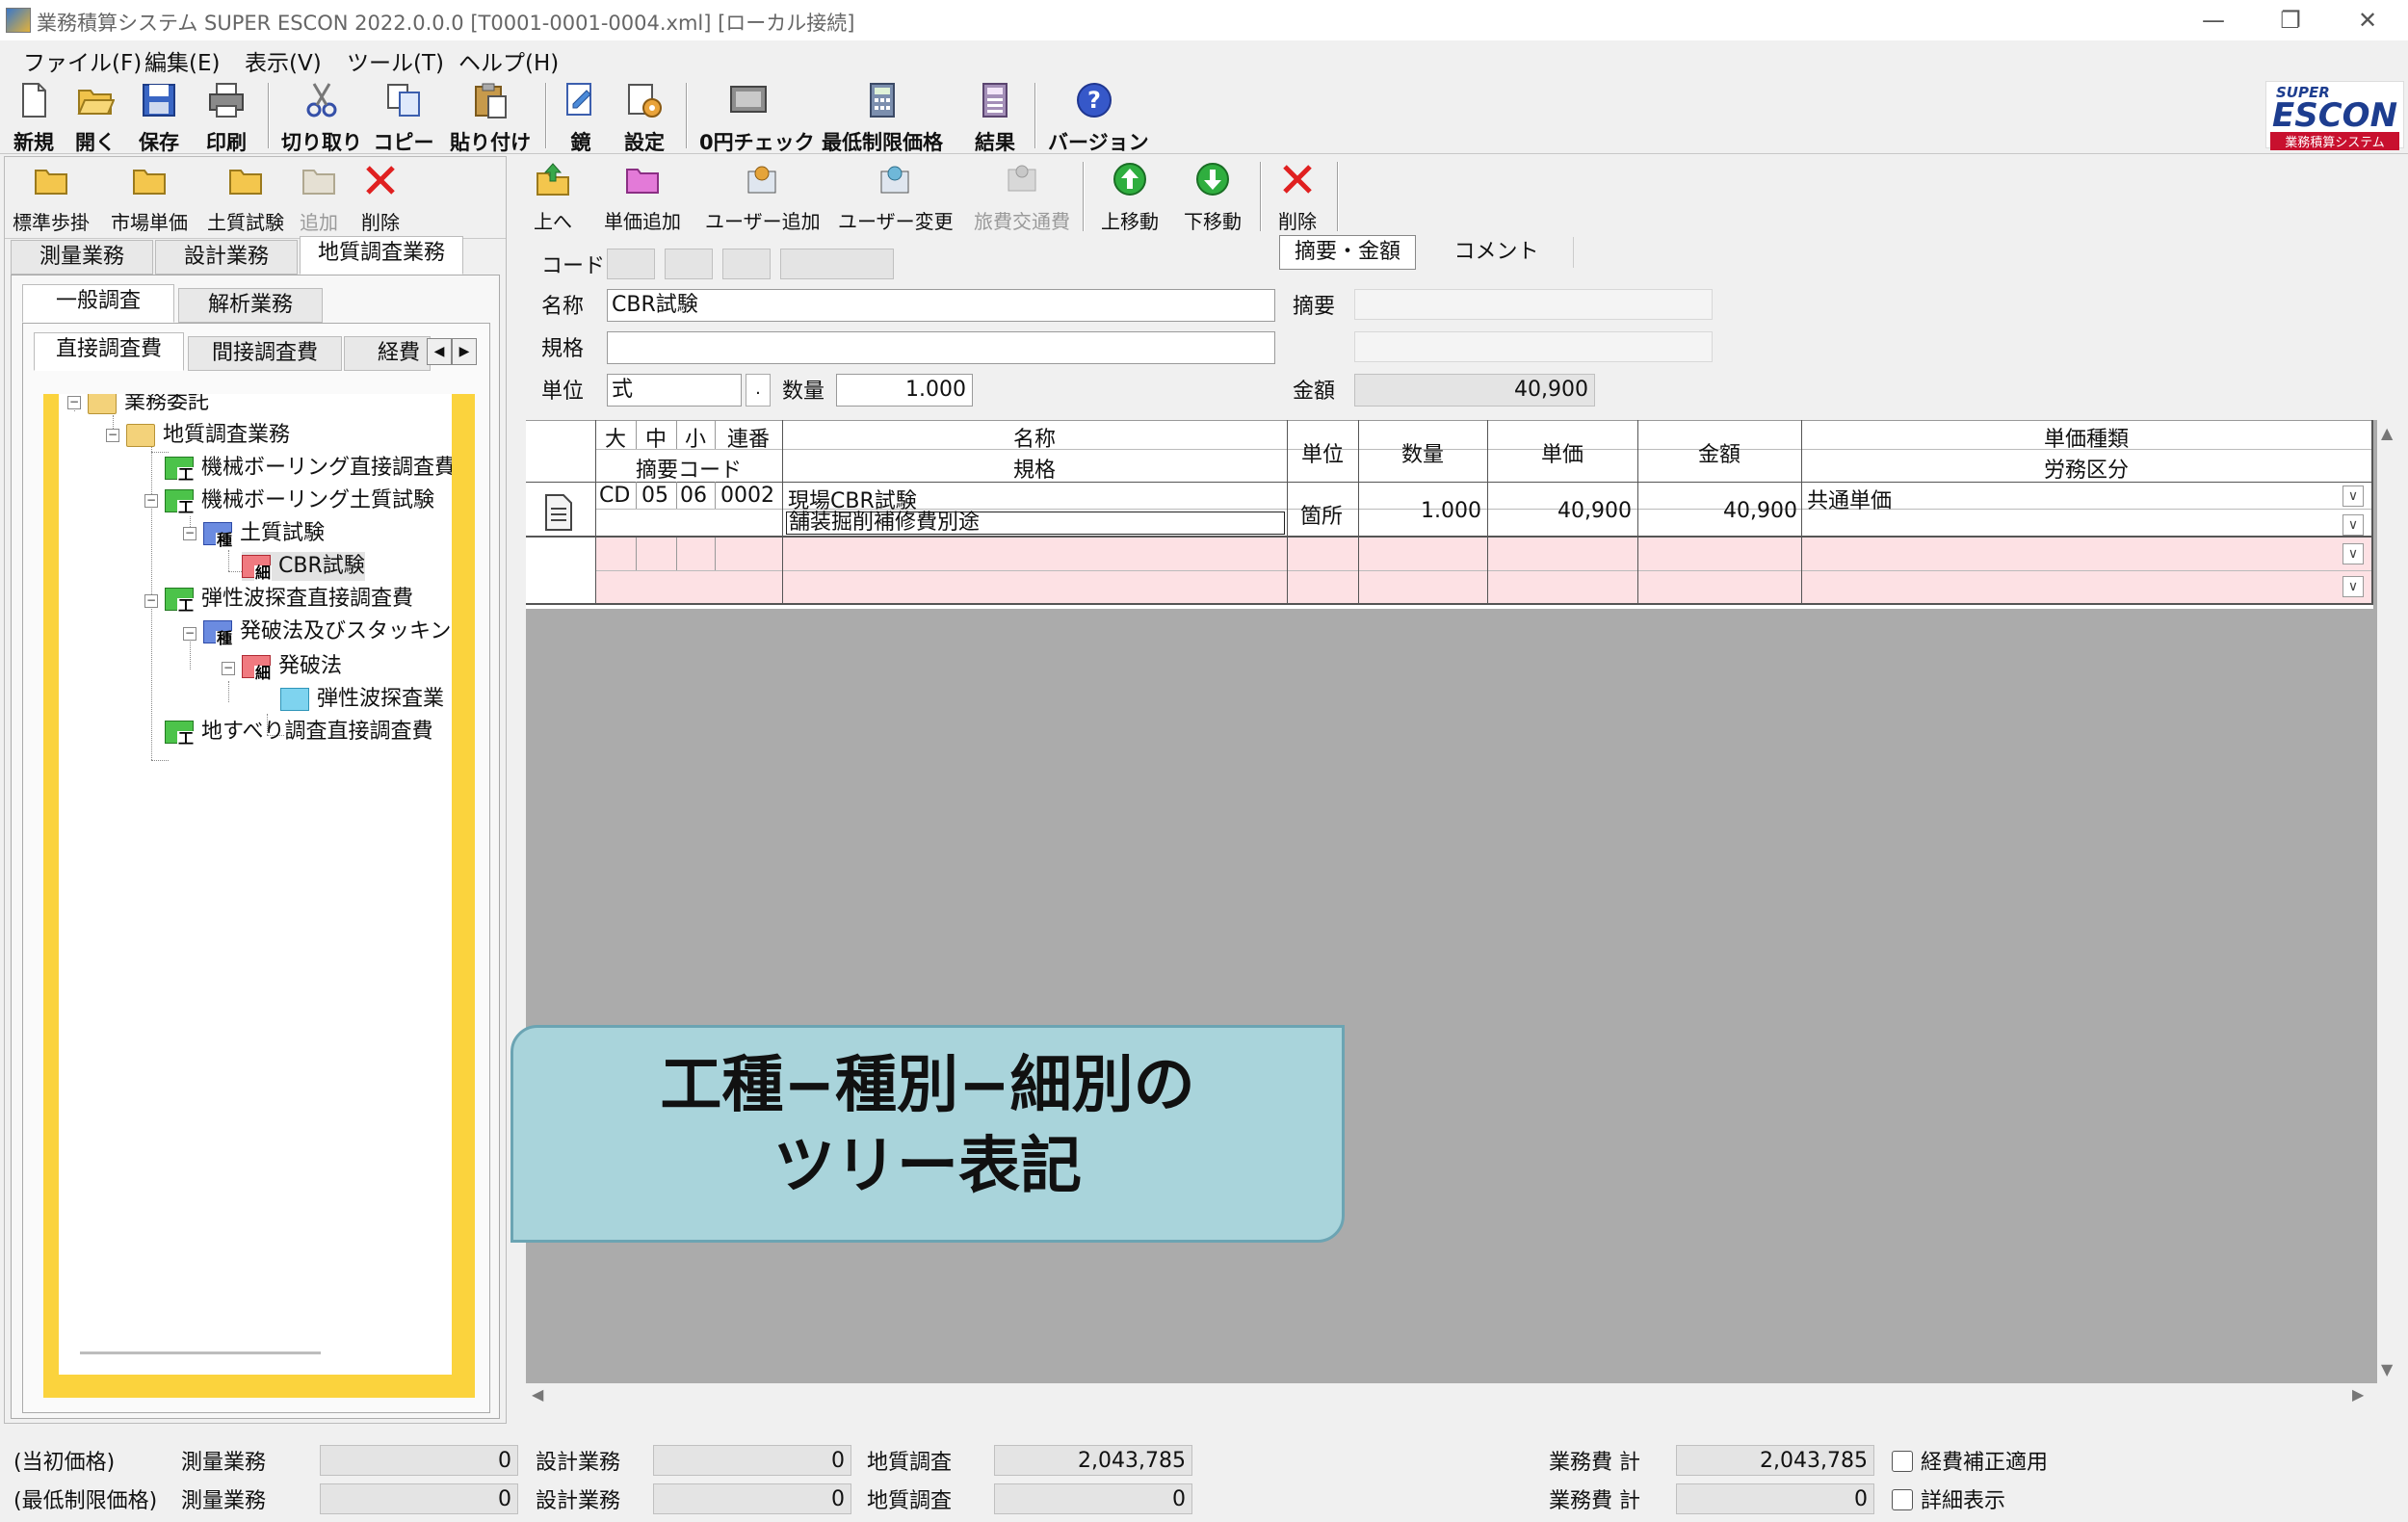  What do you see at coordinates (2290, 21) in the screenshot?
I see `restore-button: ❐` at bounding box center [2290, 21].